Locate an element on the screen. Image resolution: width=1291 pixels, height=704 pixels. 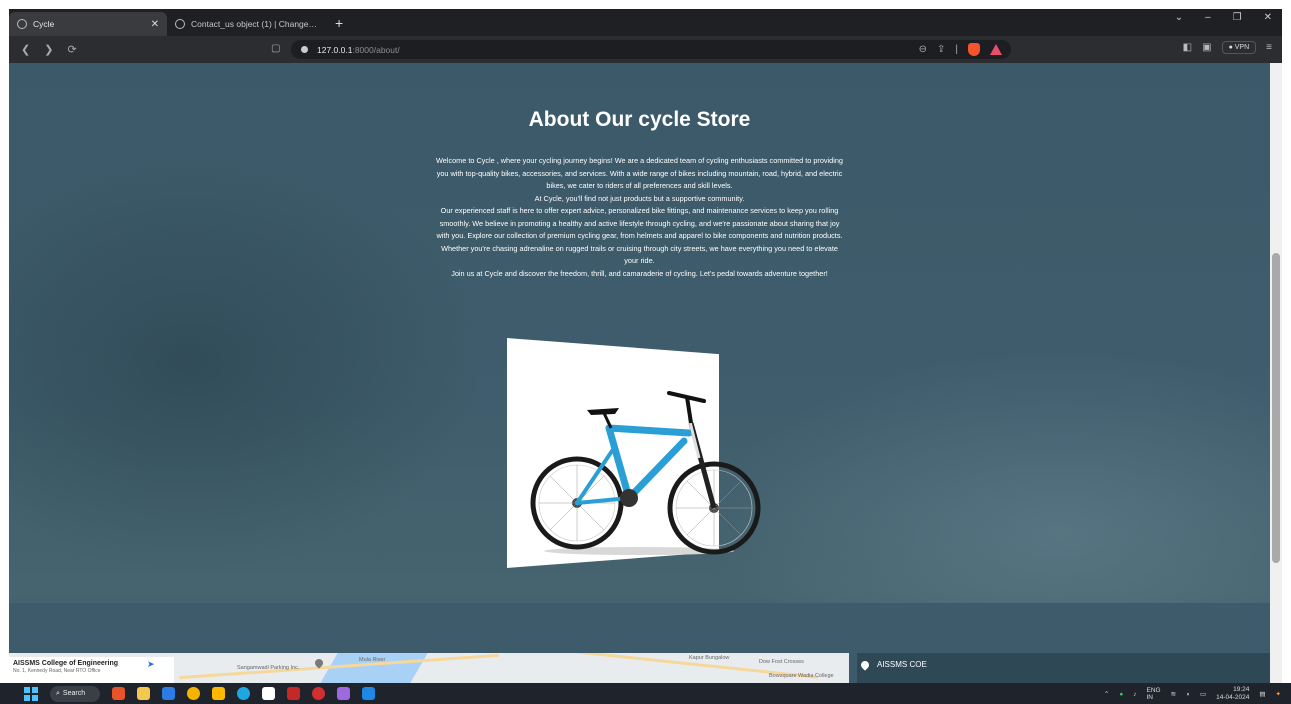
map-label: Mula River is located at coordinates (372, 660).